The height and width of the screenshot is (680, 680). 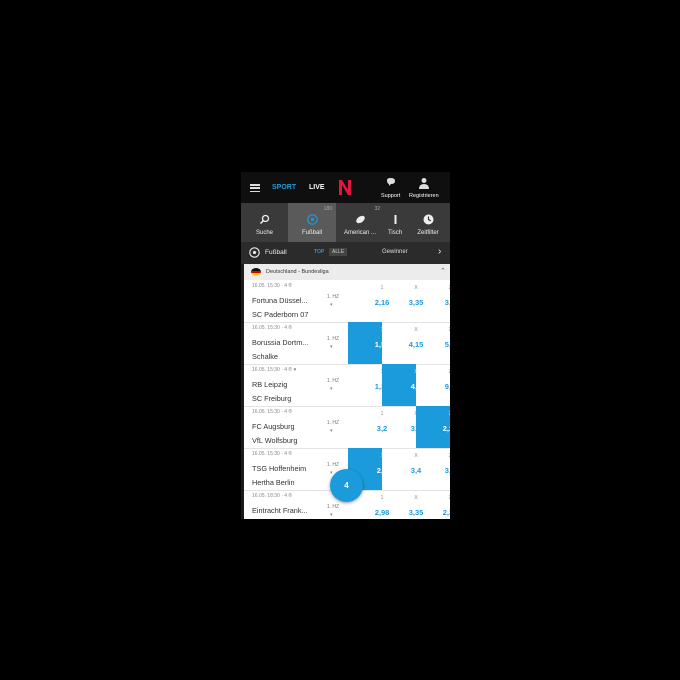 I want to click on odds-button: 22,28, so click(x=433, y=427).